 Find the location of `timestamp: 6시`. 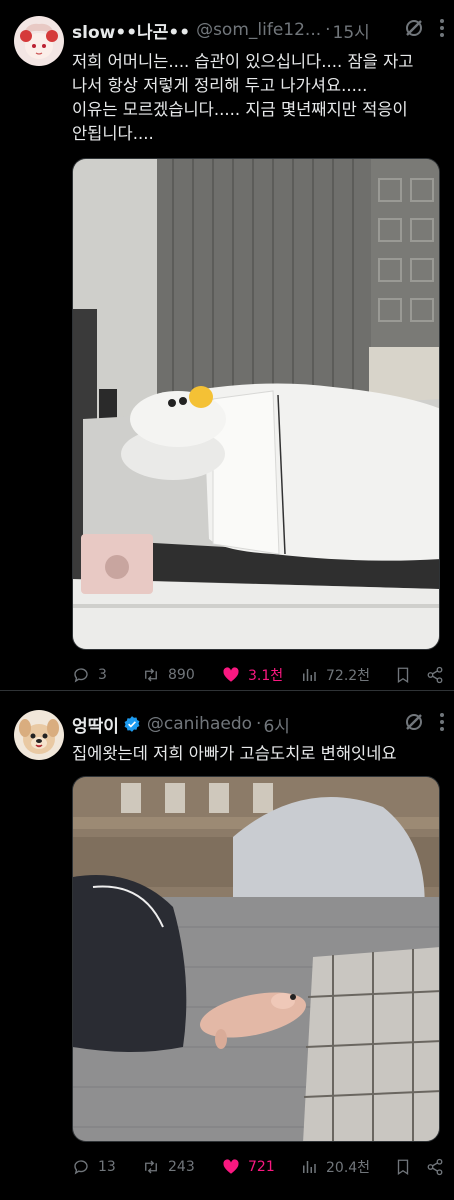

timestamp: 6시 is located at coordinates (276, 724).